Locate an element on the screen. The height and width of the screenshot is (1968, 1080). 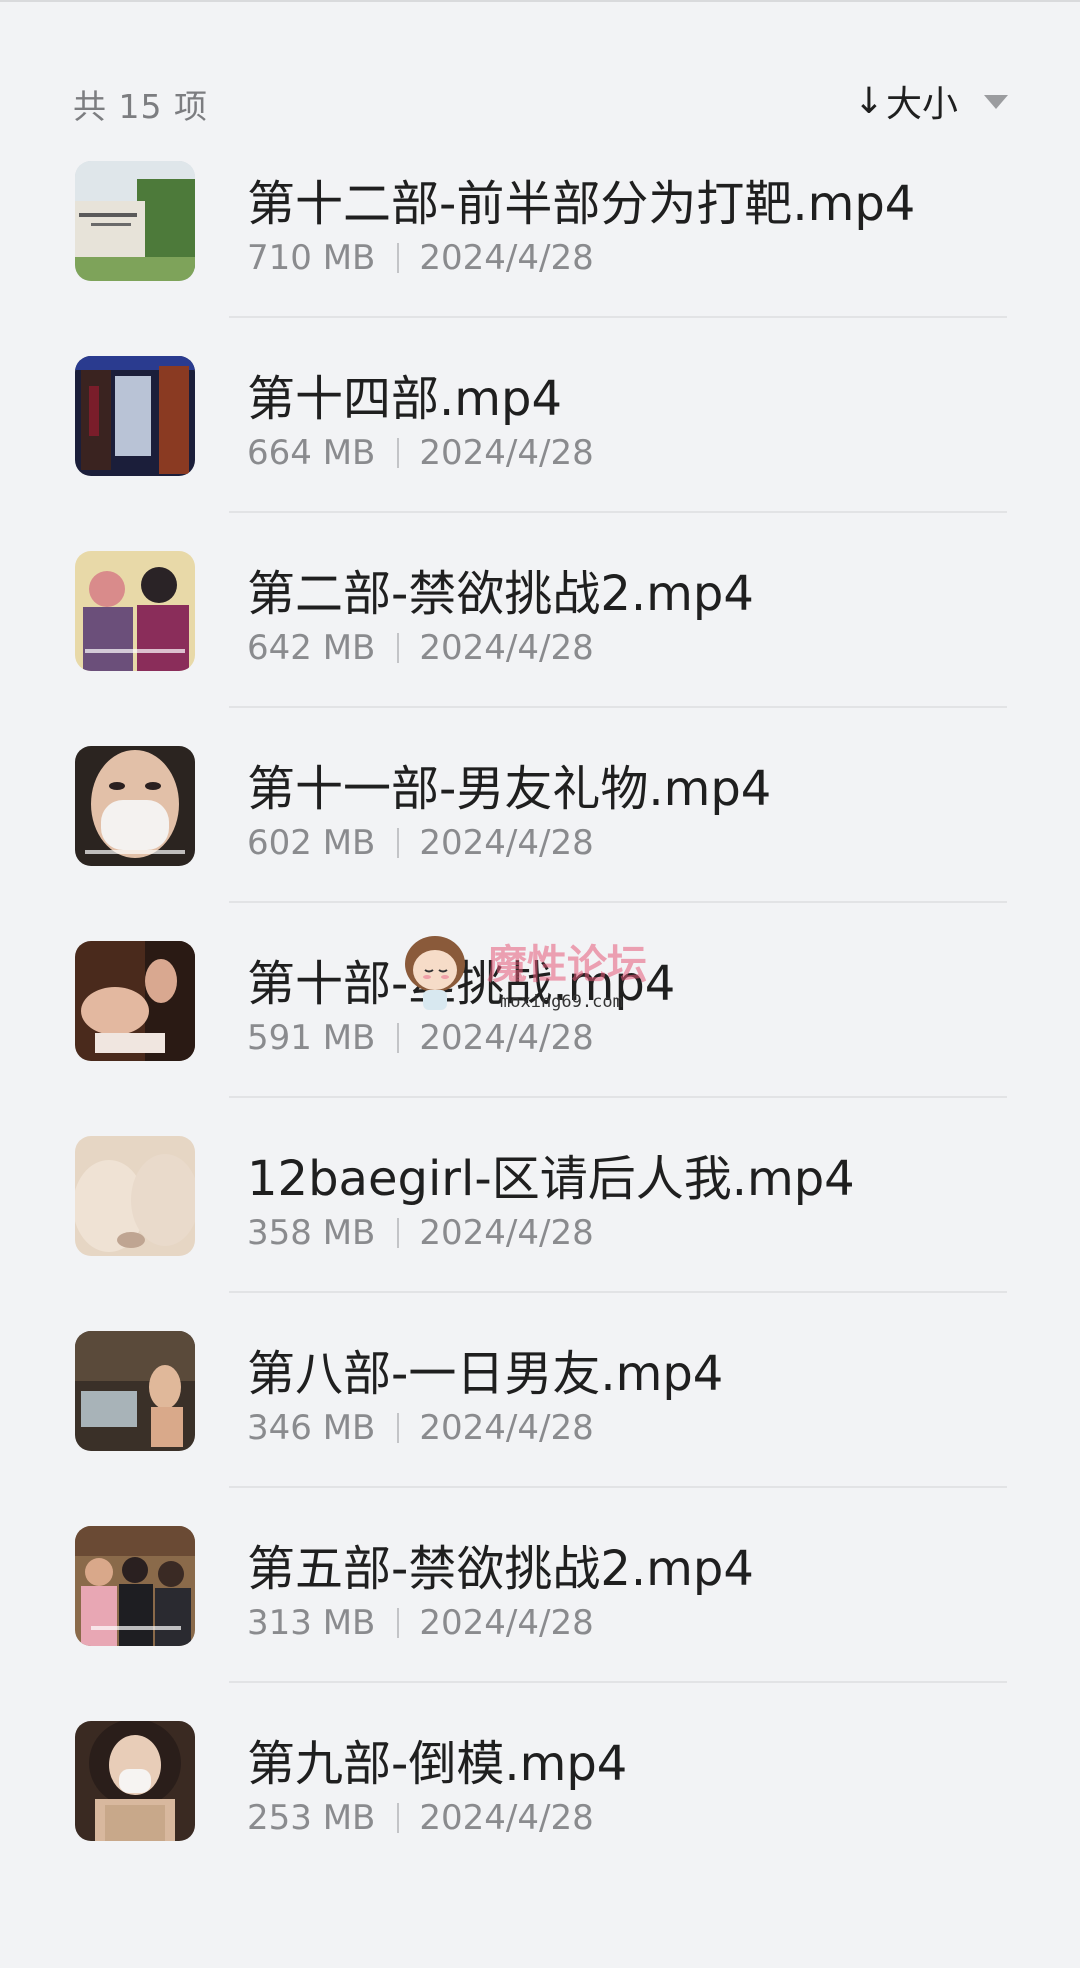
file-row: 12baegirl-区请后人我.mp4 358 MB 2024/4/28 is located at coordinates (540, 1222).